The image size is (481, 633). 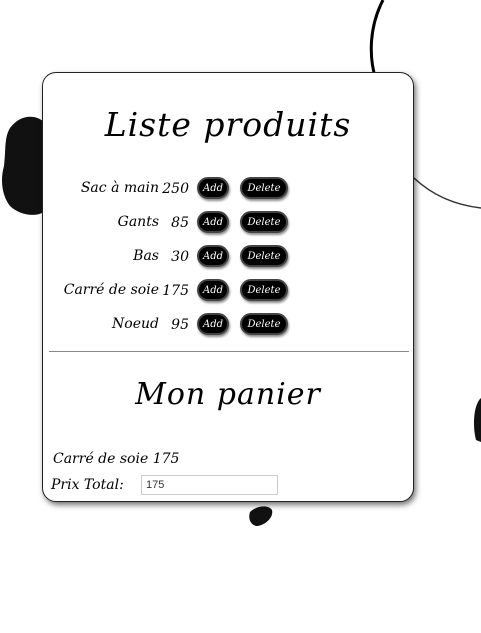 What do you see at coordinates (146, 256) in the screenshot?
I see `product-name: Bas` at bounding box center [146, 256].